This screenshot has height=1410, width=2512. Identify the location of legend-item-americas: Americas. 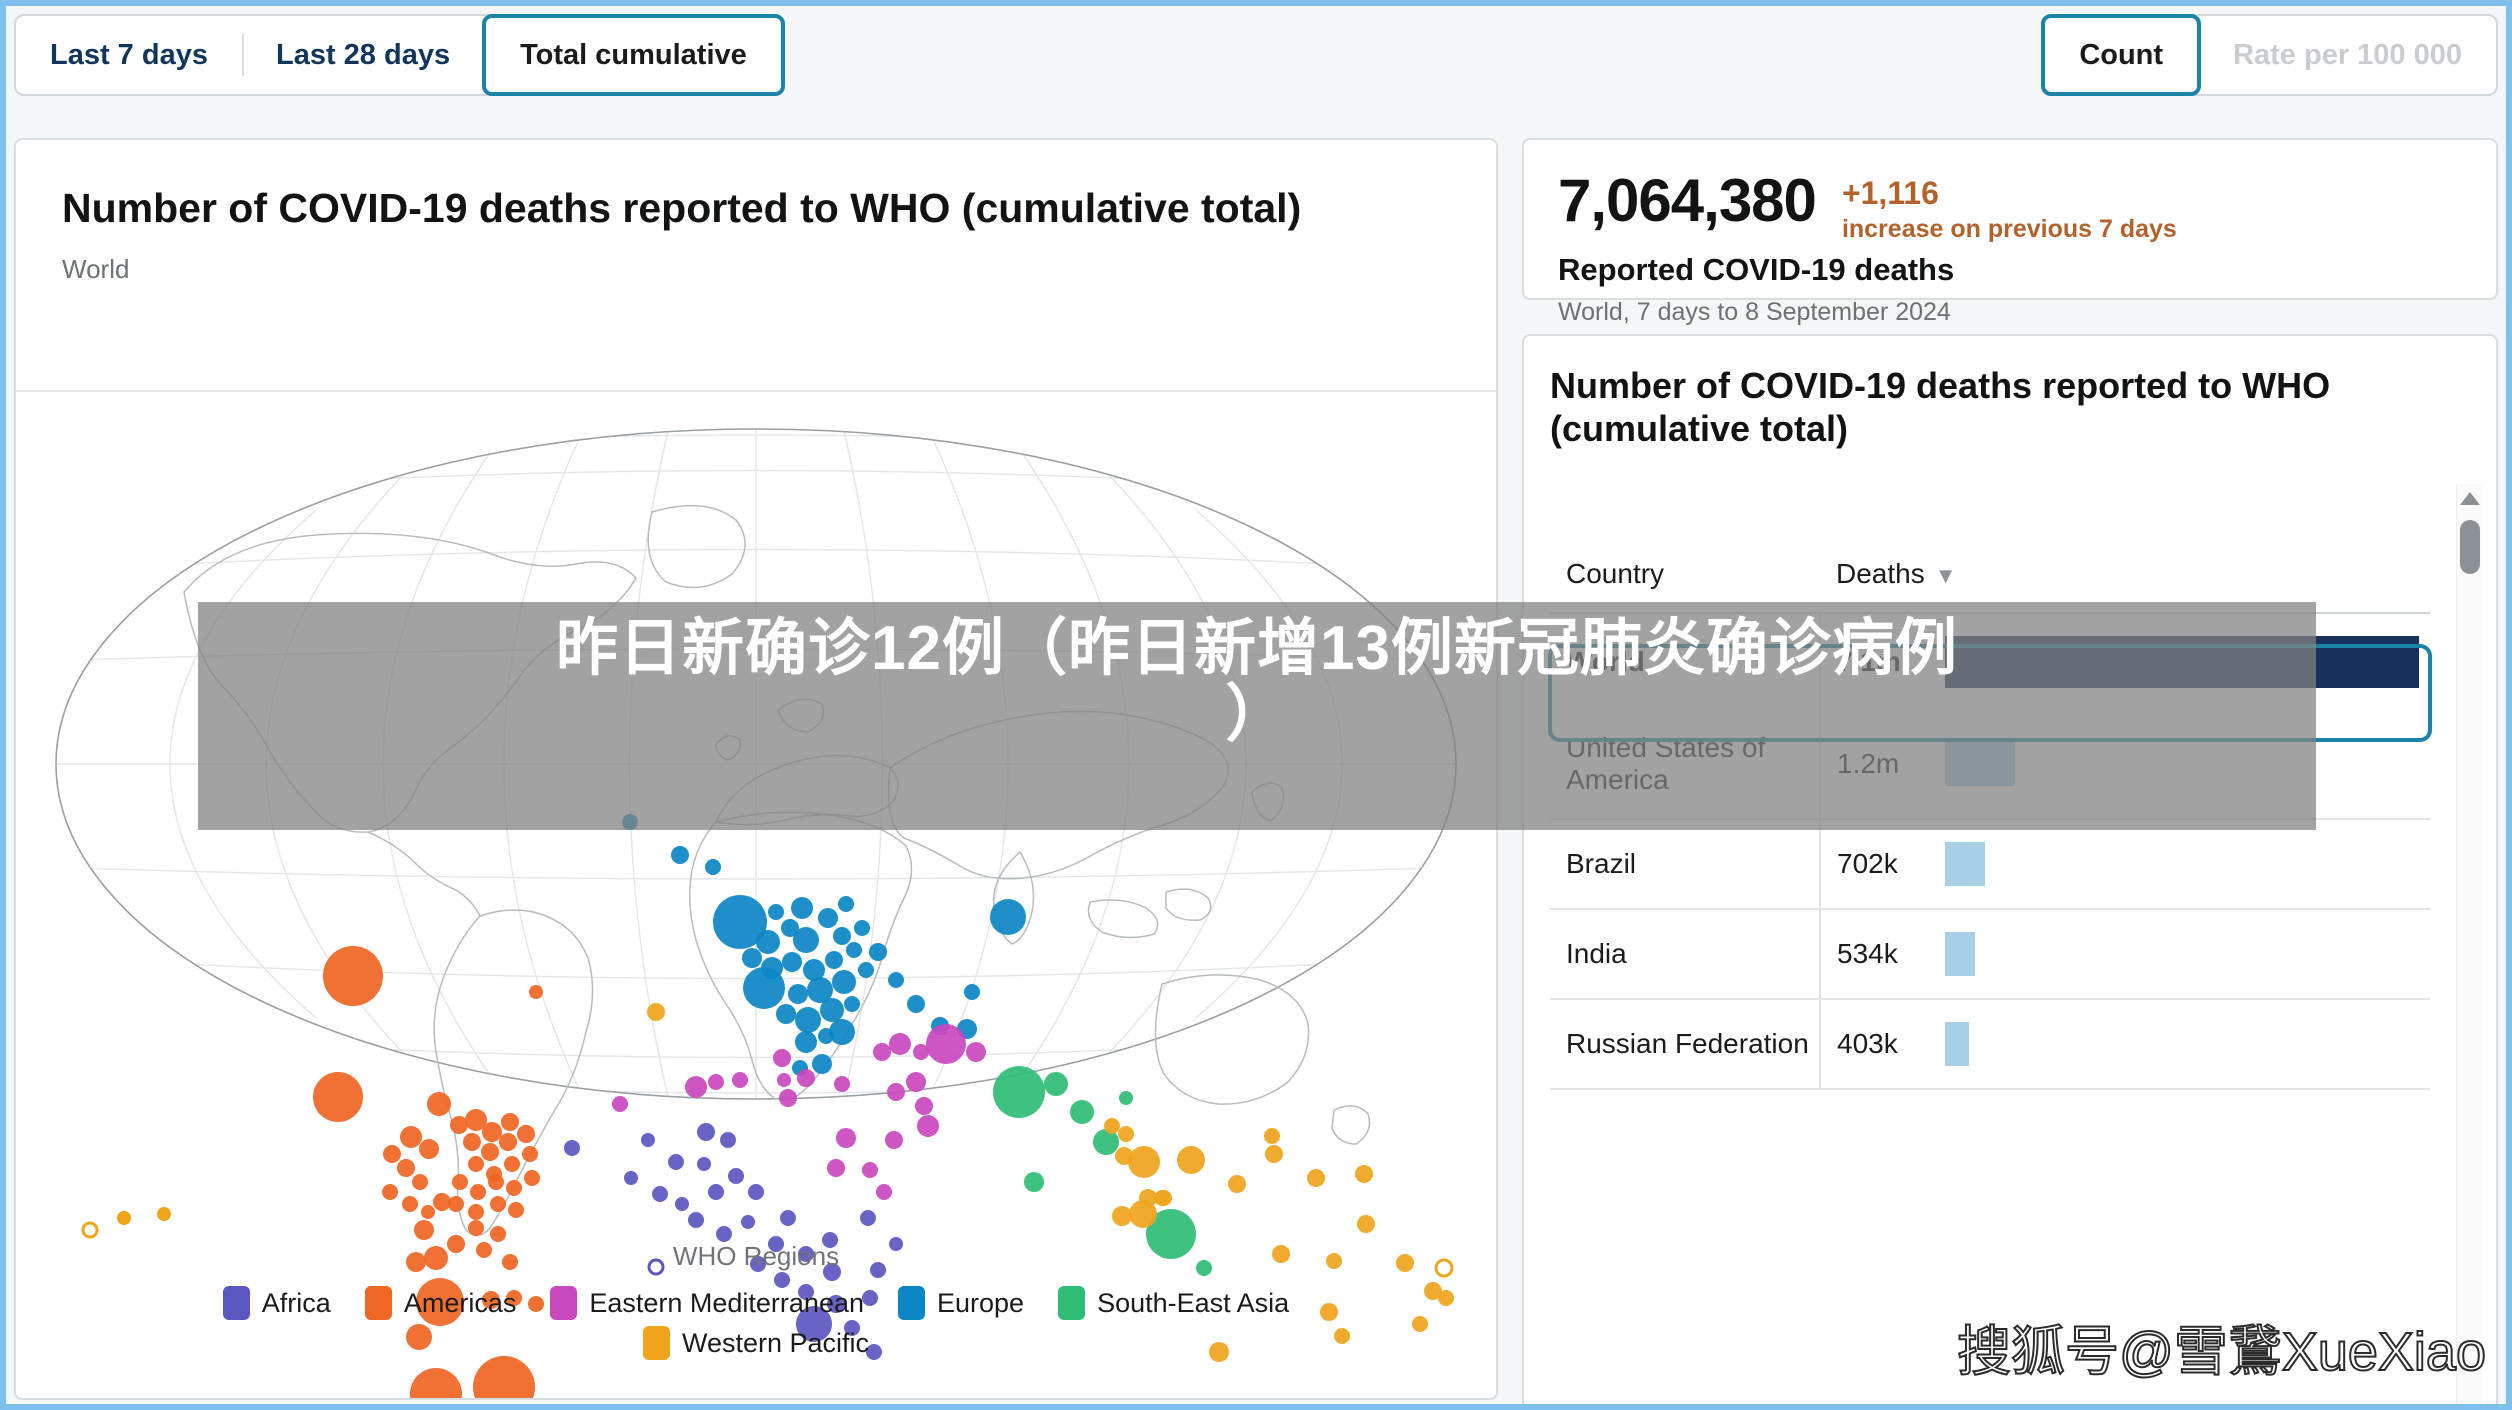
(440, 1303).